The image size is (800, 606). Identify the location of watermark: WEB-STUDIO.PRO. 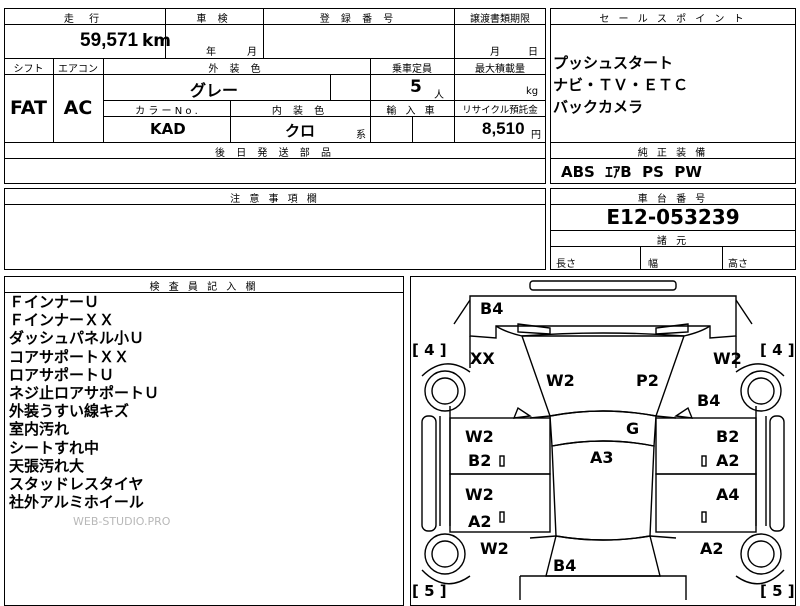
(122, 521).